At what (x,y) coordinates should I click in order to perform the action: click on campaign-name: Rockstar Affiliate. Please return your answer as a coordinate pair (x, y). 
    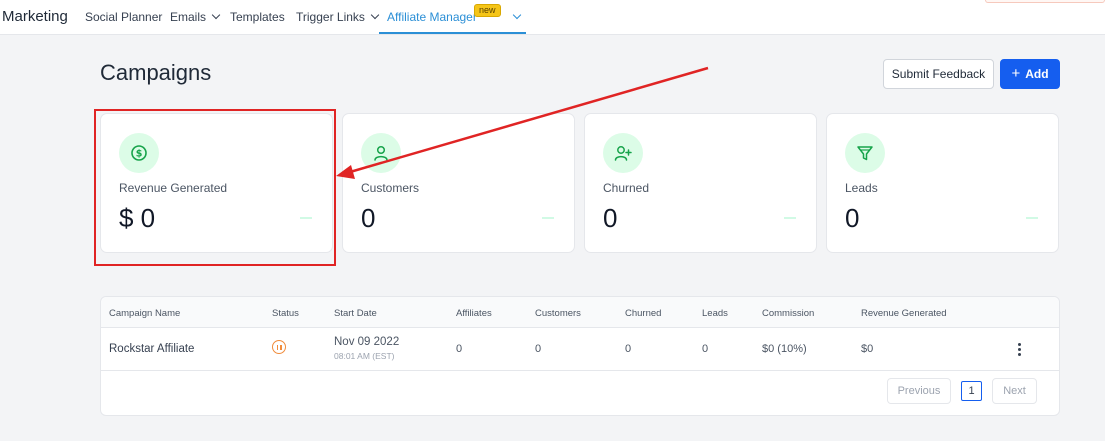
    Looking at the image, I should click on (151, 349).